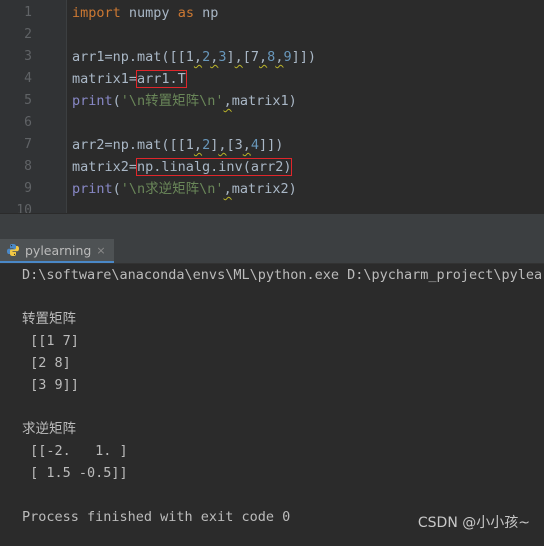 Image resolution: width=544 pixels, height=546 pixels. I want to click on code-token: [3, so click(234, 145).